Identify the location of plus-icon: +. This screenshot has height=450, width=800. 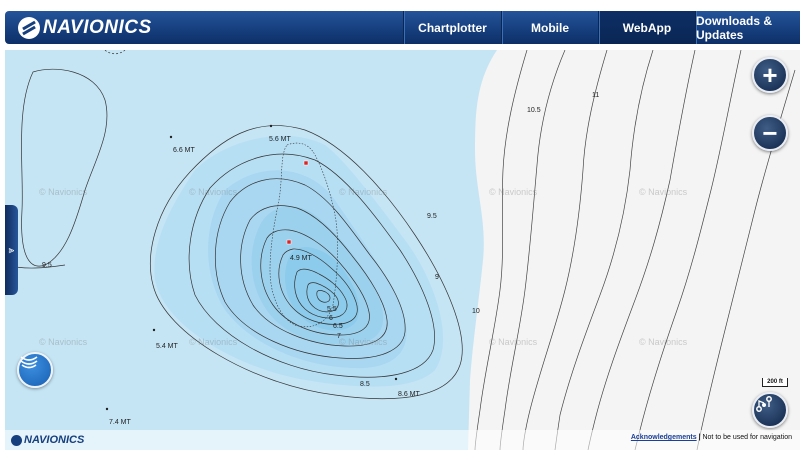
(770, 75).